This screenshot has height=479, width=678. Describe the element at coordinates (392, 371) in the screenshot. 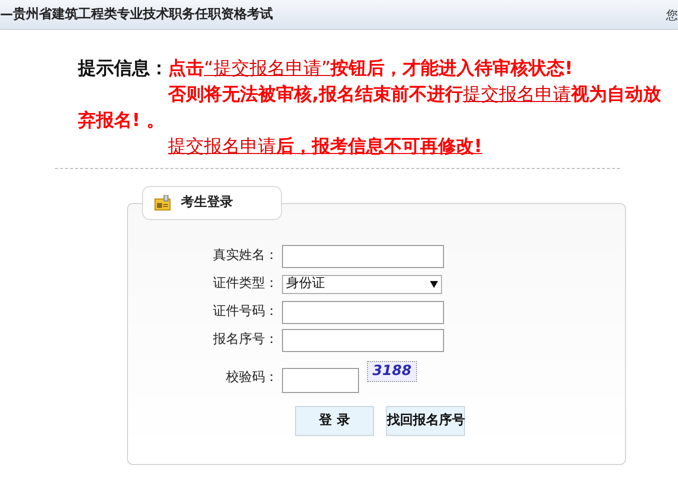

I see `captcha-image: 3188` at that location.